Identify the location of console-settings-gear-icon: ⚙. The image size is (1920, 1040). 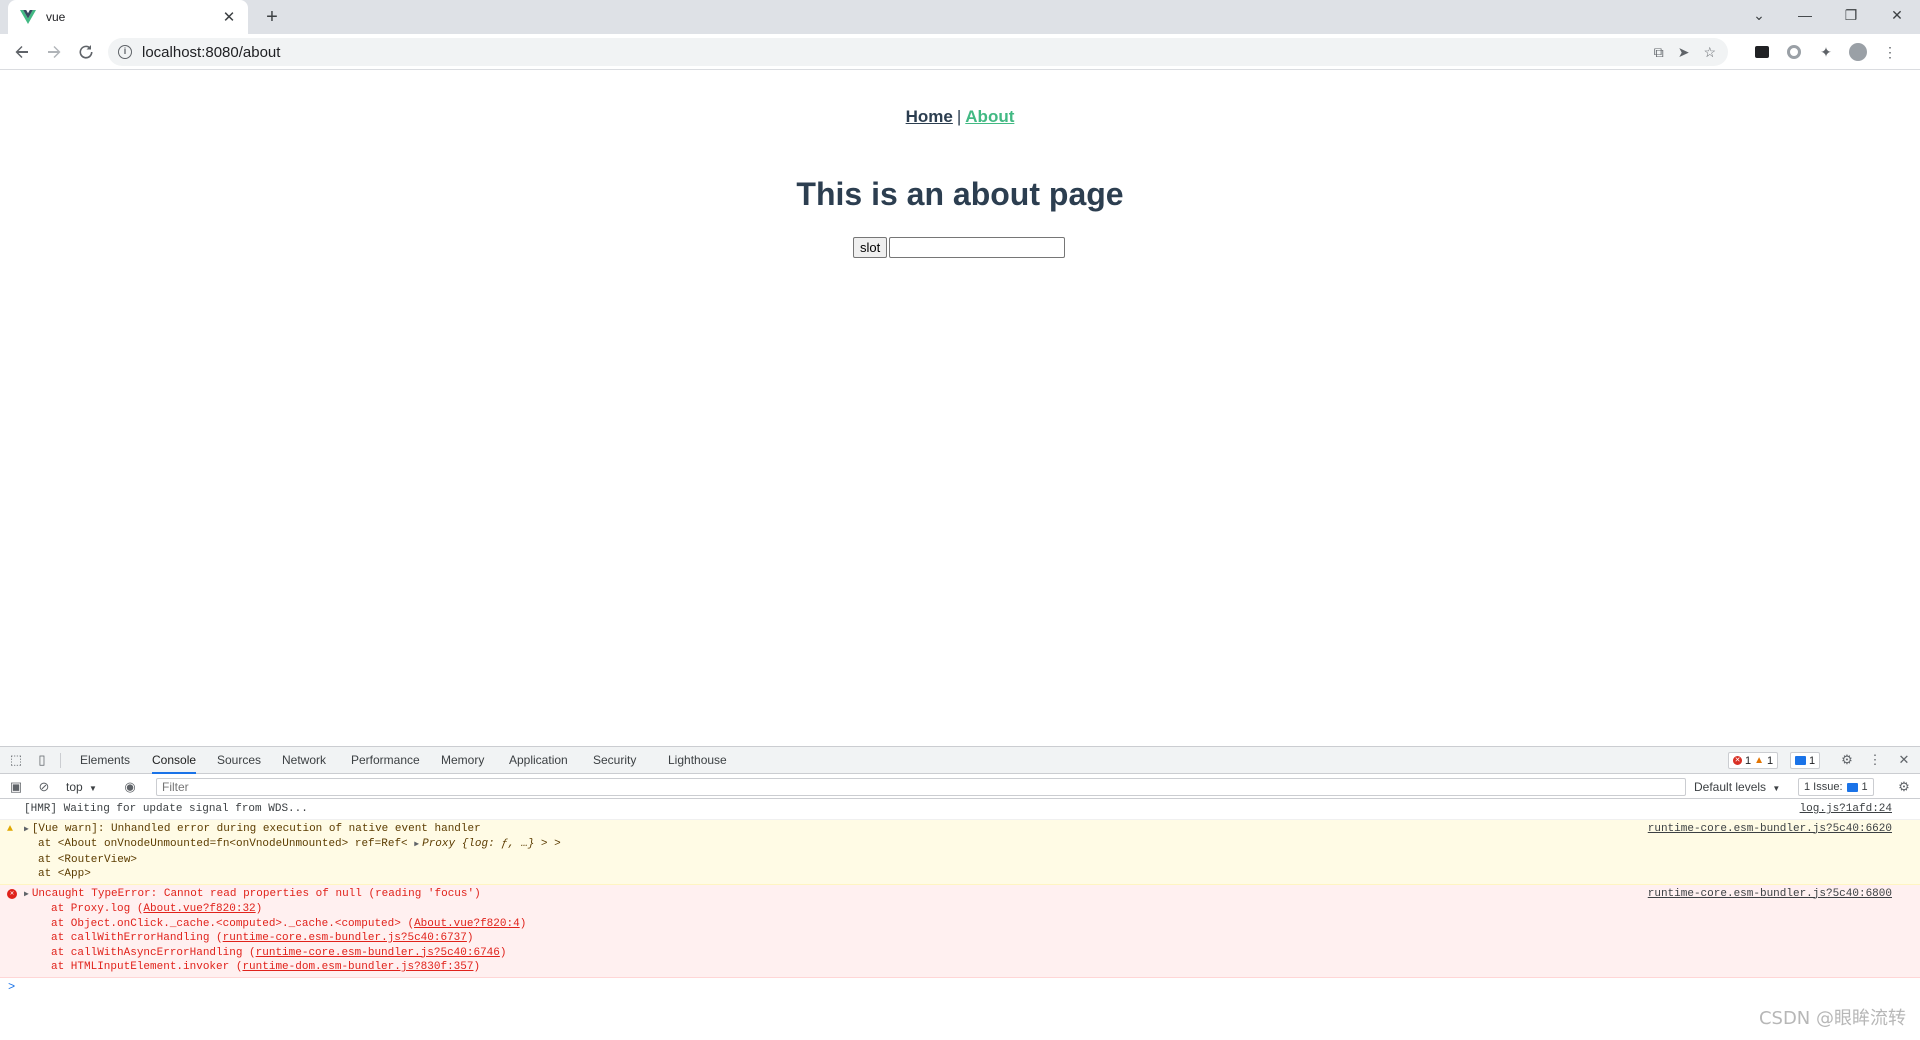
(1904, 787).